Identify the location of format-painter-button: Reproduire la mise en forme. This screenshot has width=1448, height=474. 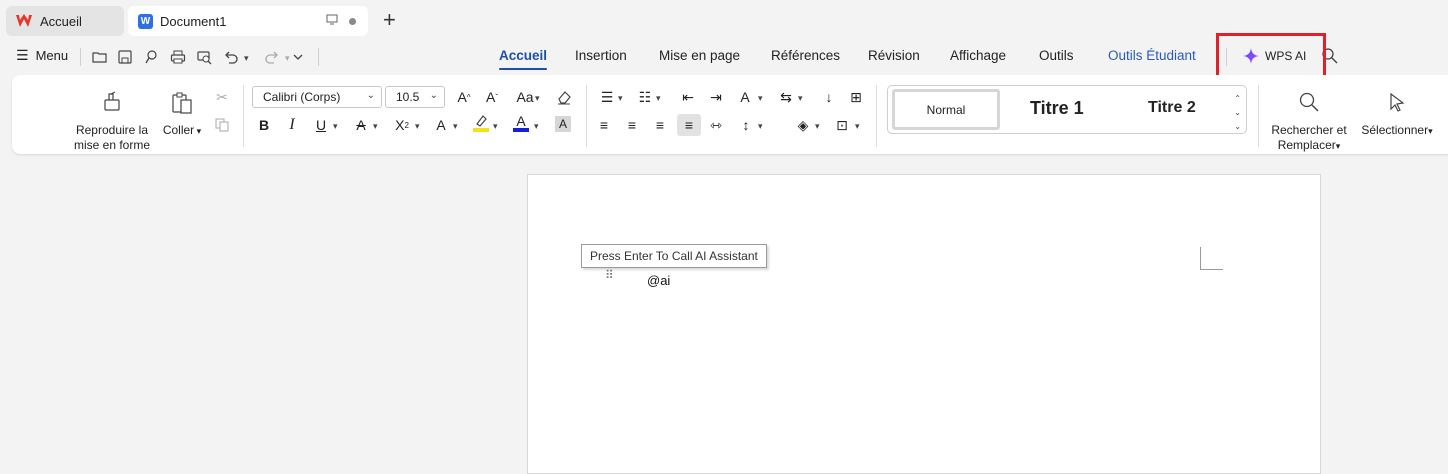
(112, 122).